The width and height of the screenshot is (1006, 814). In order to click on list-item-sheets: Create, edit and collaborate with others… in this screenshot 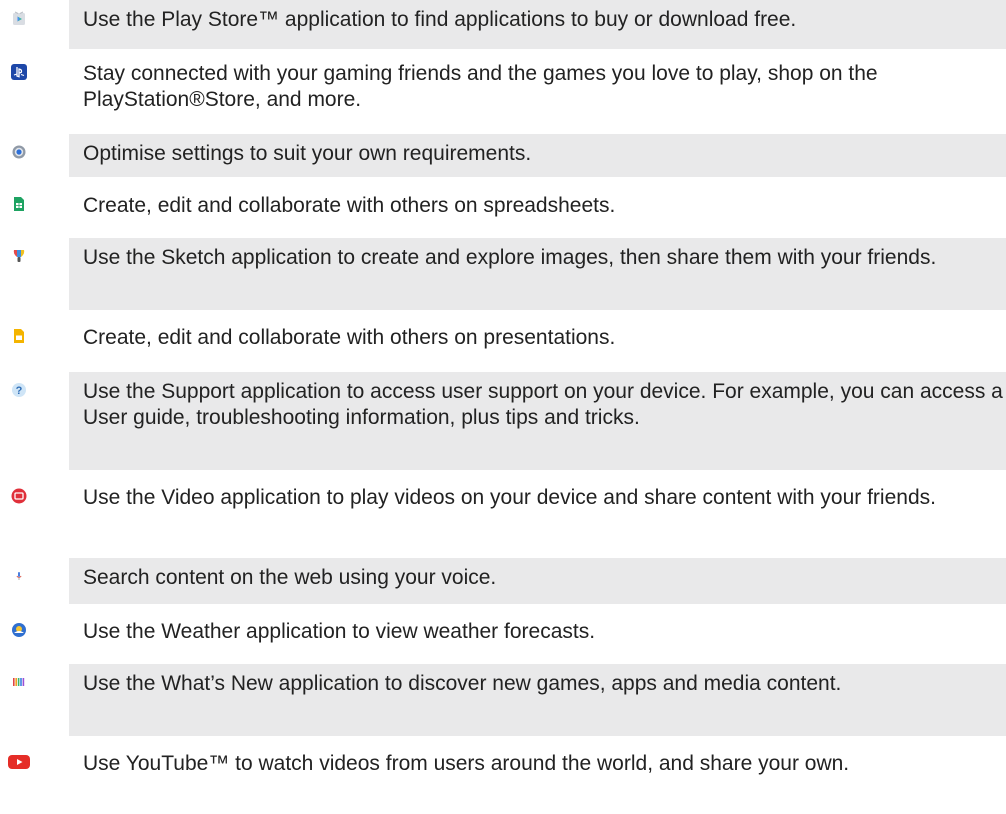, I will do `click(503, 207)`.